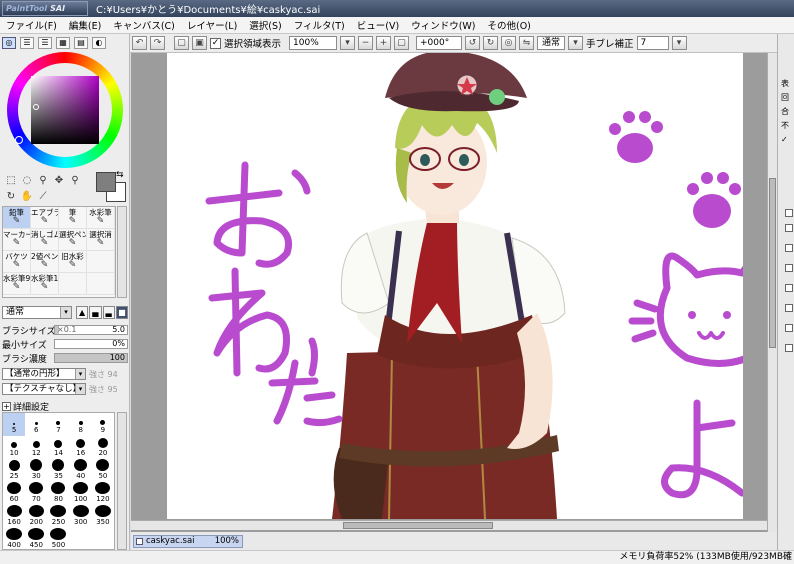 The width and height of the screenshot is (794, 564). Describe the element at coordinates (14, 424) in the screenshot. I see `brush-size-5: 5` at that location.